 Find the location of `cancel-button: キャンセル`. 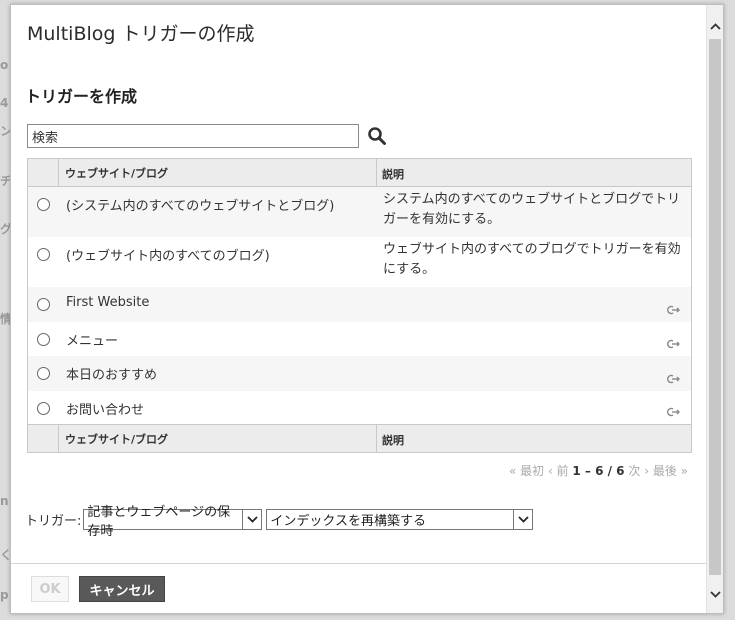

cancel-button: キャンセル is located at coordinates (122, 589).